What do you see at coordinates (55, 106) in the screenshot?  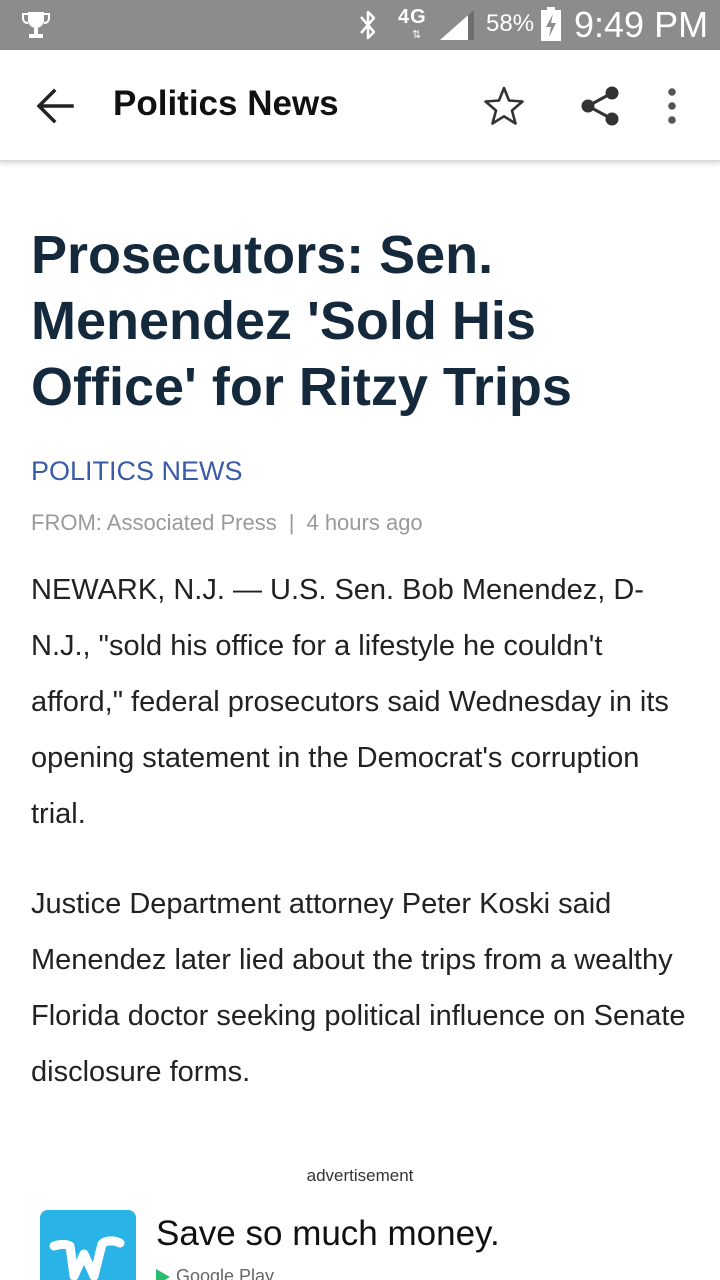 I see `back-arrow-icon` at bounding box center [55, 106].